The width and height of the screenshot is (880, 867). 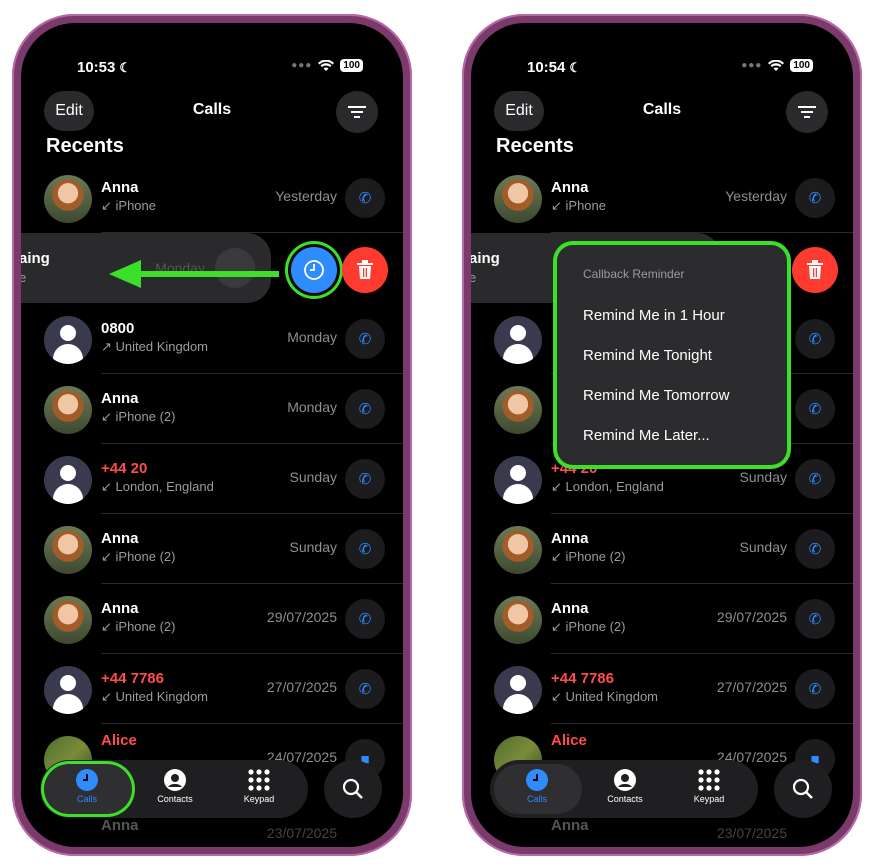 What do you see at coordinates (625, 780) in the screenshot?
I see `person-circle-icon` at bounding box center [625, 780].